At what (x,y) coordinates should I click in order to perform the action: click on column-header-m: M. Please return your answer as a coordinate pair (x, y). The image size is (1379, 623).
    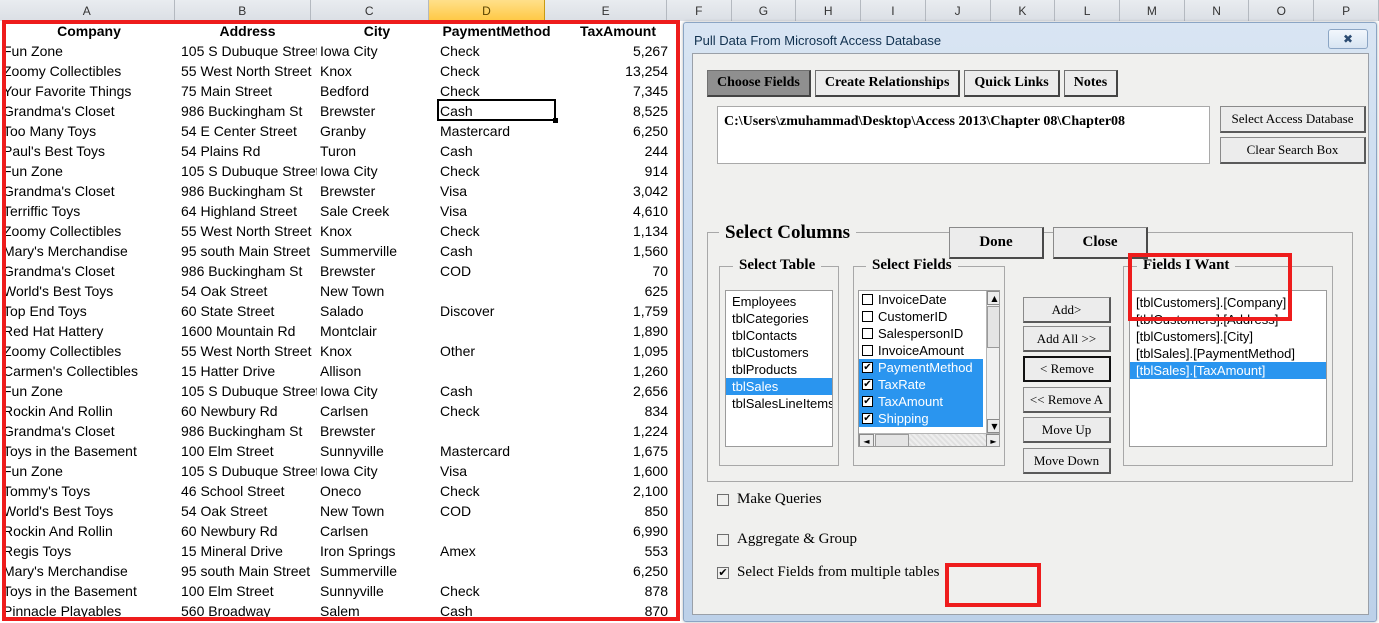
    Looking at the image, I should click on (1152, 10).